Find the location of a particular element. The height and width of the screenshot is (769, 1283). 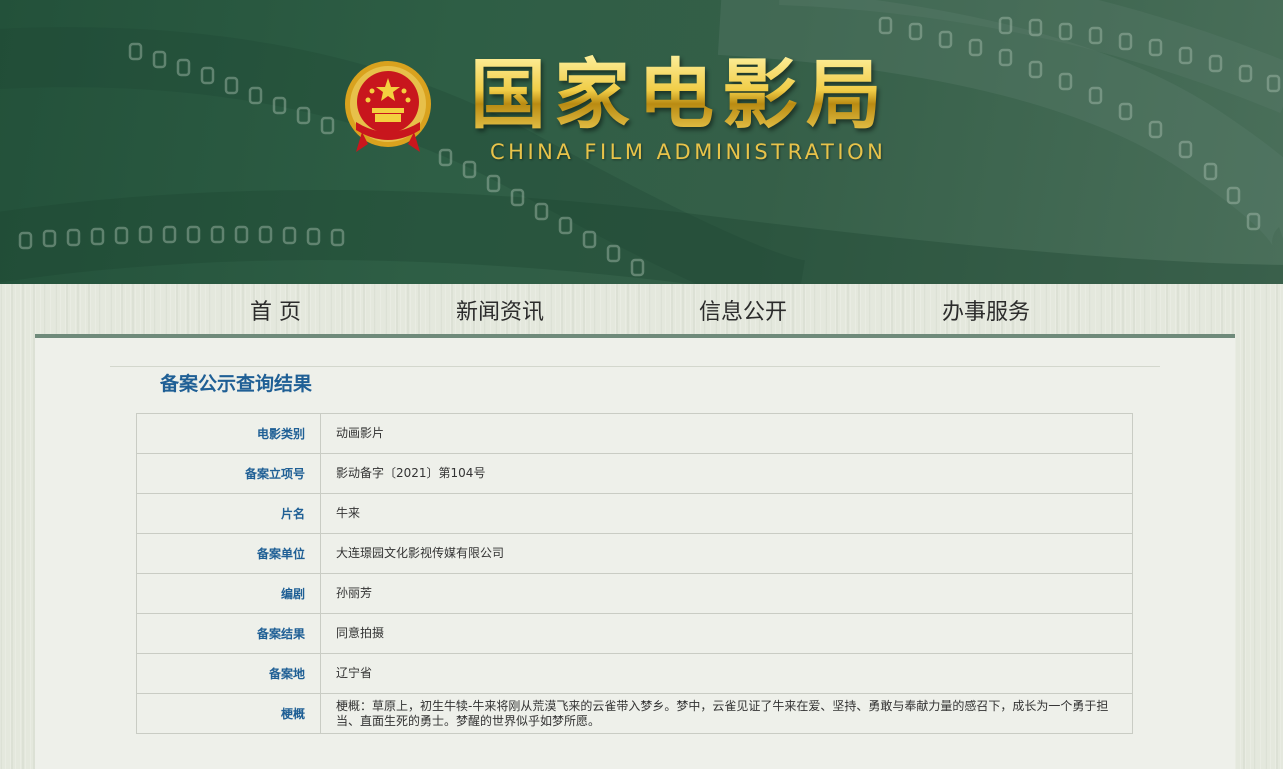

table-row: 备案单位 大连璟园文化影视传媒有限公司 is located at coordinates (634, 553).